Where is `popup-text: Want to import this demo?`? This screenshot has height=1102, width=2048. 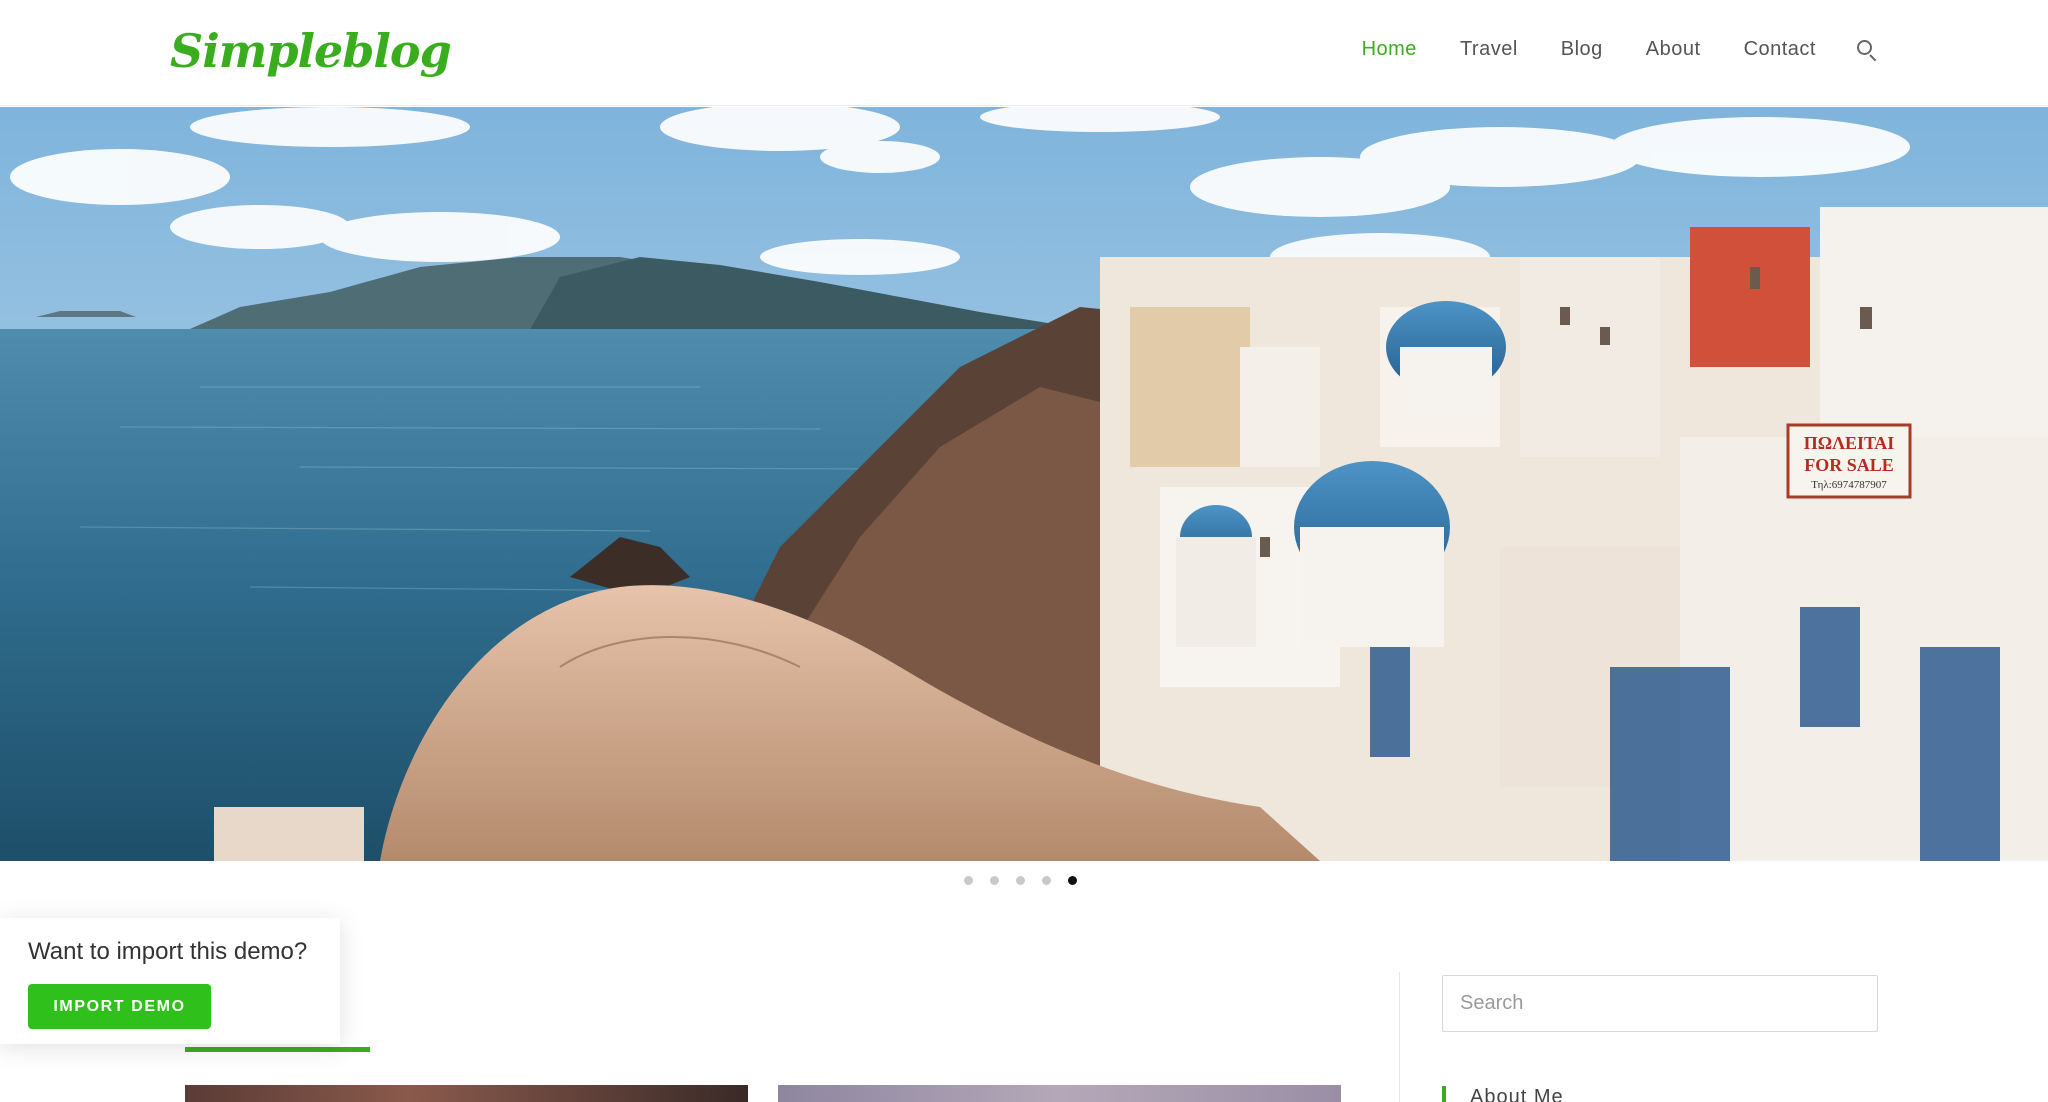
popup-text: Want to import this demo? is located at coordinates (168, 951).